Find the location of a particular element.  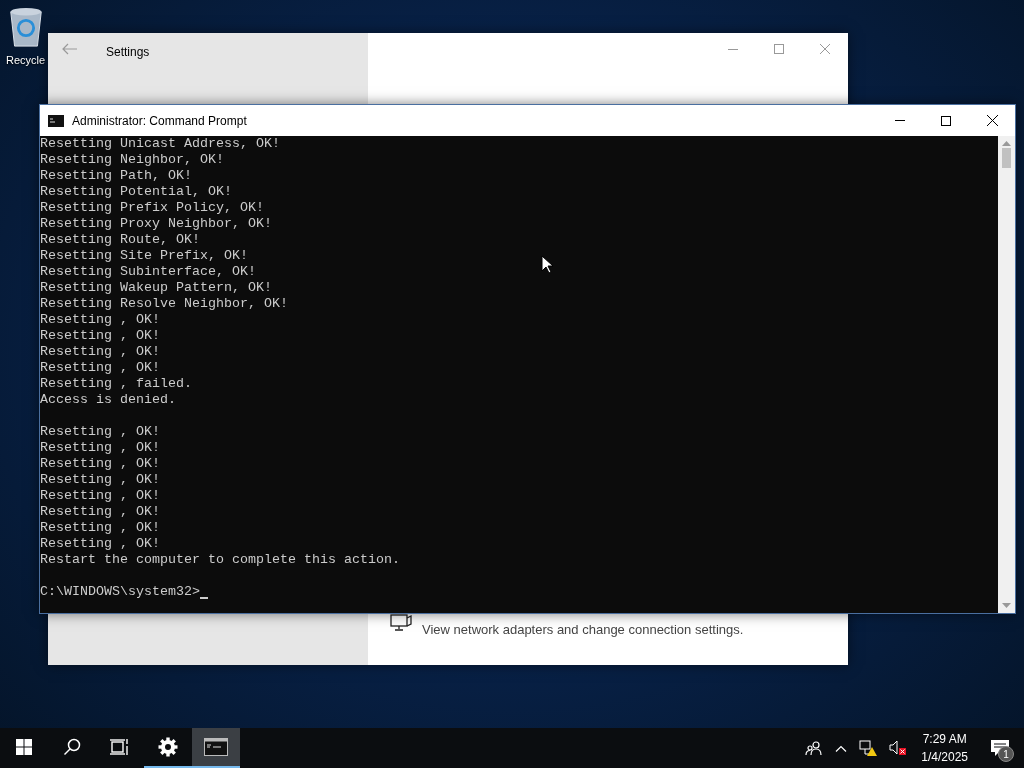

notifications-button: 1 is located at coordinates (1000, 748).